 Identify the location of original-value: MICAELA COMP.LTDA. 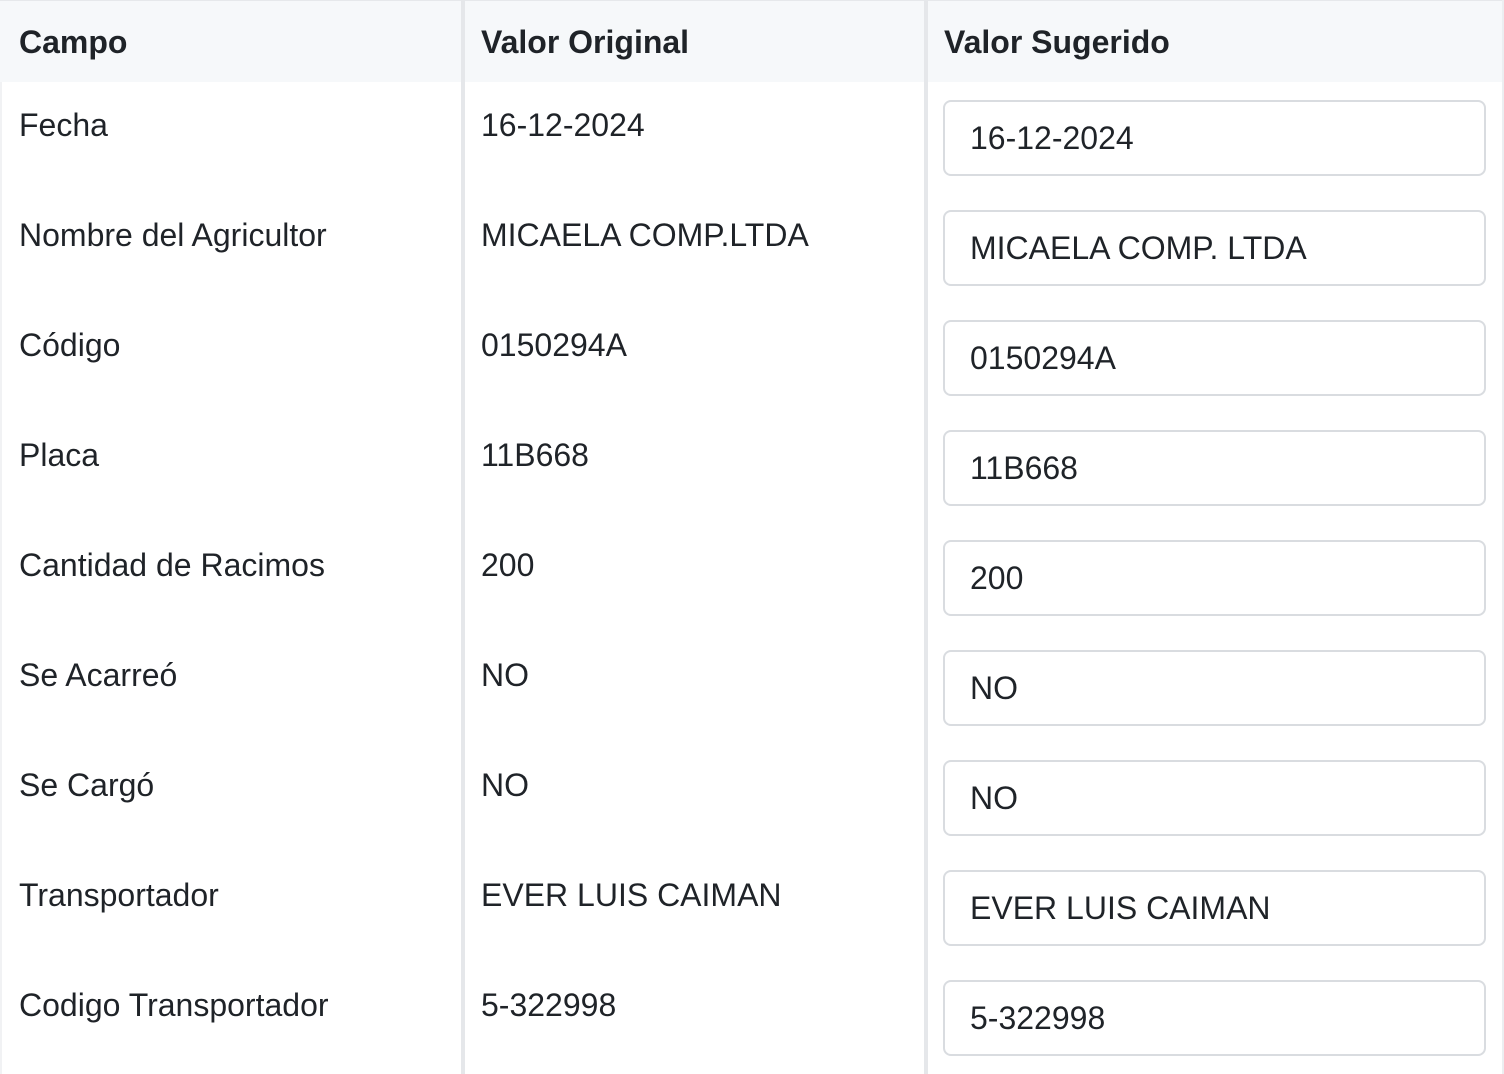
(645, 235).